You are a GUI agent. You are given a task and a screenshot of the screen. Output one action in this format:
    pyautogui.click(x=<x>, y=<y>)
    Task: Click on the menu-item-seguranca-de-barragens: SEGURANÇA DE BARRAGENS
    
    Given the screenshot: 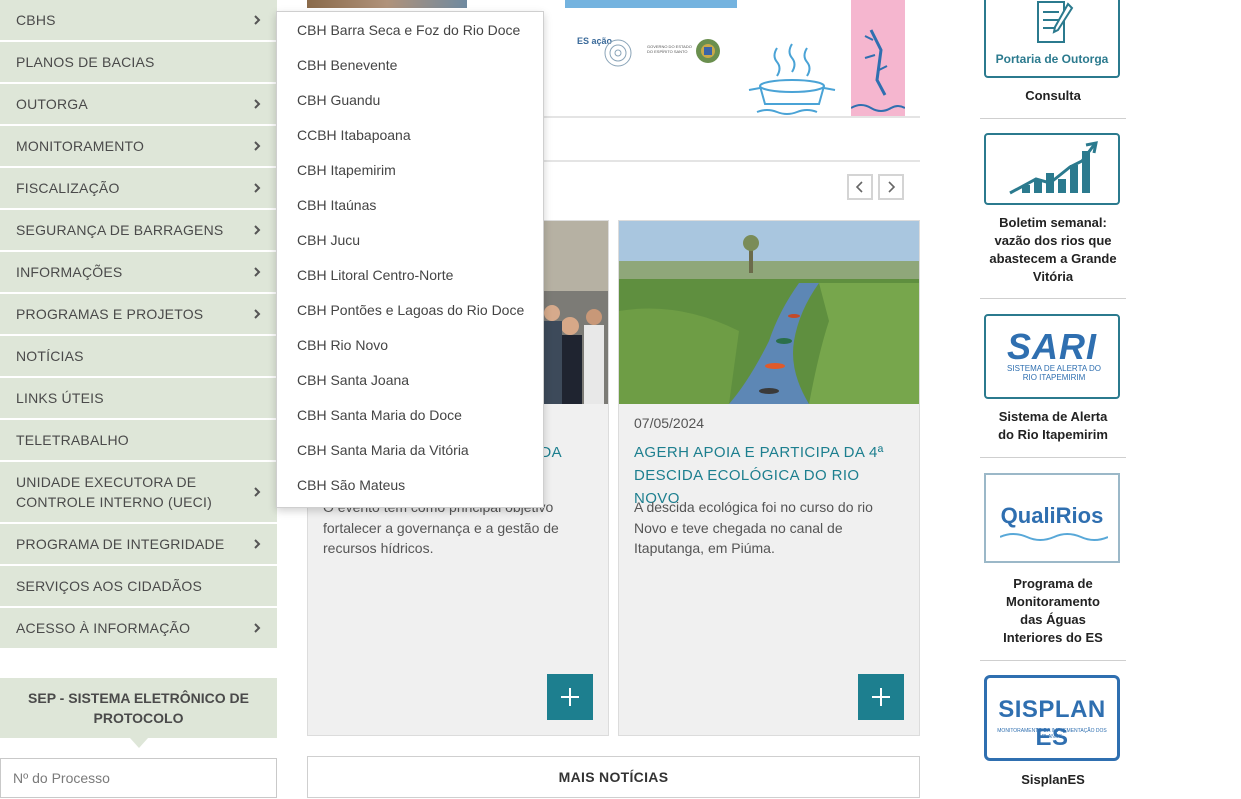 What is the action you would take?
    pyautogui.click(x=138, y=231)
    